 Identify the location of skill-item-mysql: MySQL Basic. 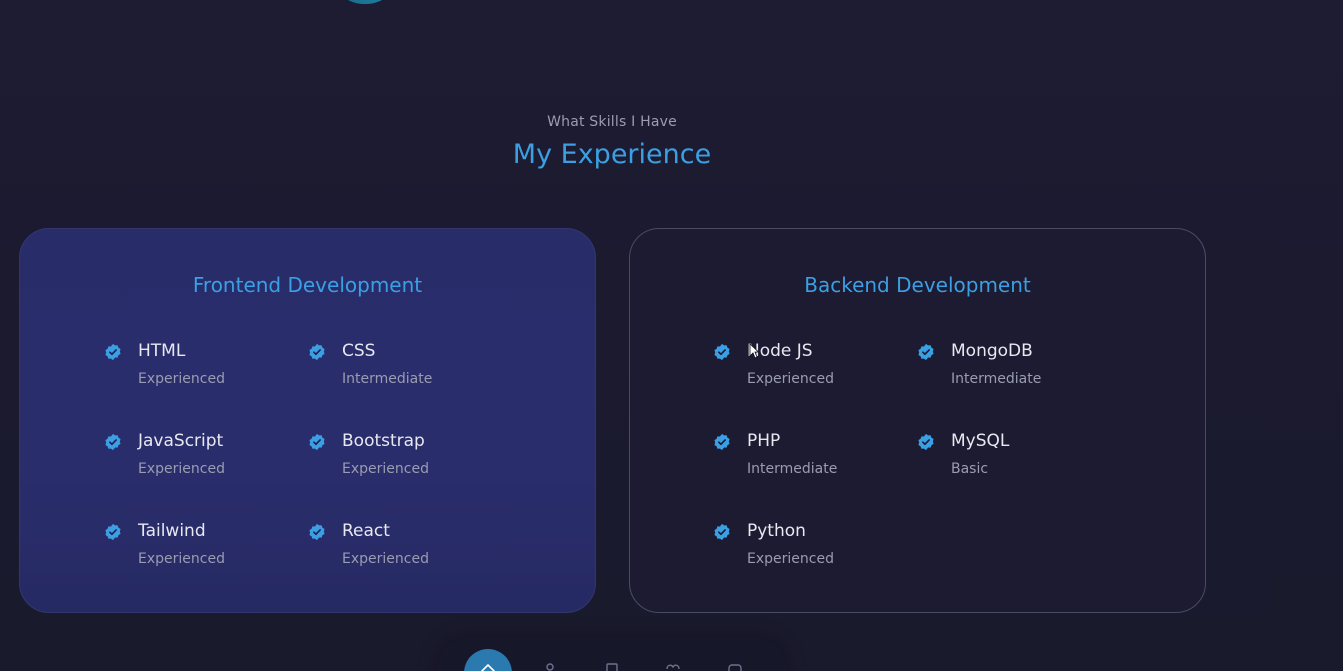
(1017, 461).